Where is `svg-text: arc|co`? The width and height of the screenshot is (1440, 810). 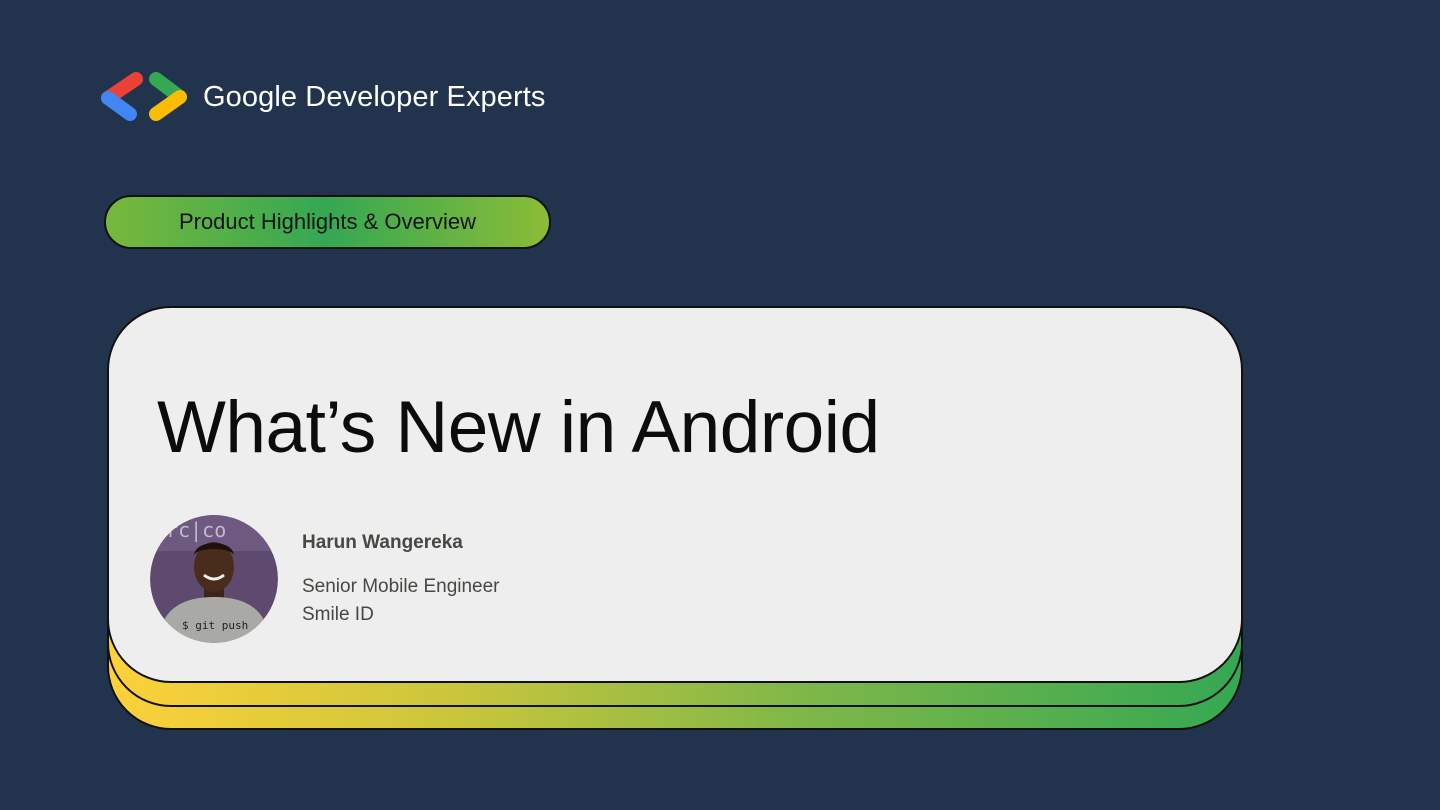 svg-text: arc|co is located at coordinates (190, 530).